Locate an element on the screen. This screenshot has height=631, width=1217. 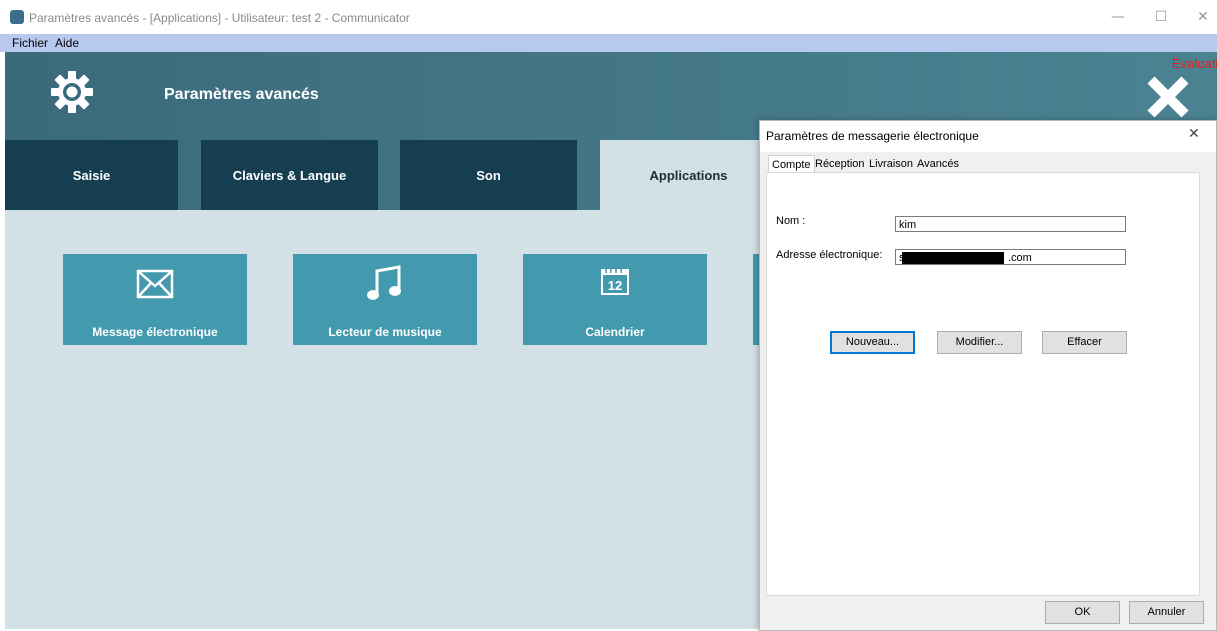
dialog-tab-livraison: Livraison is located at coordinates (891, 164).